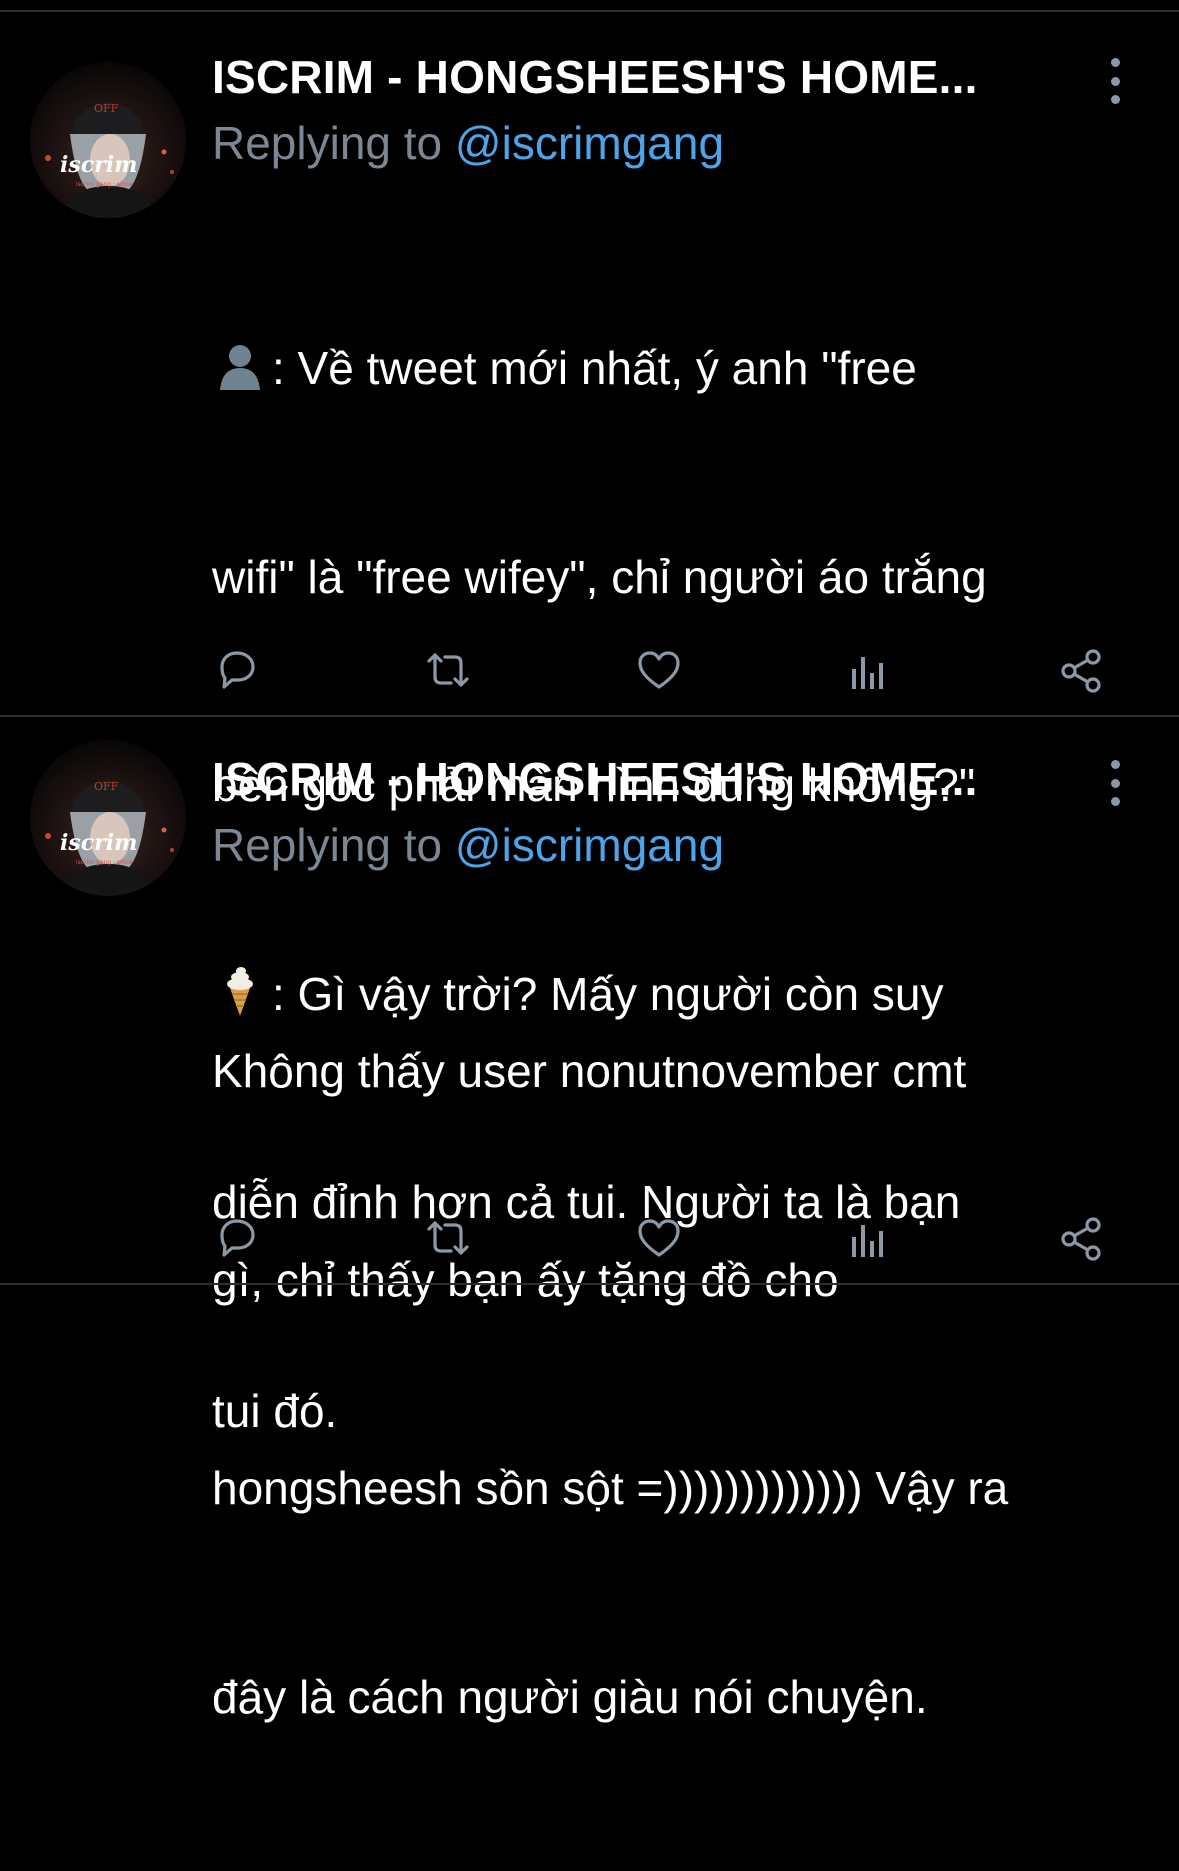 The image size is (1179, 1871). I want to click on body-line: Không thấy user nonutnovember cmt, so click(589, 1071).